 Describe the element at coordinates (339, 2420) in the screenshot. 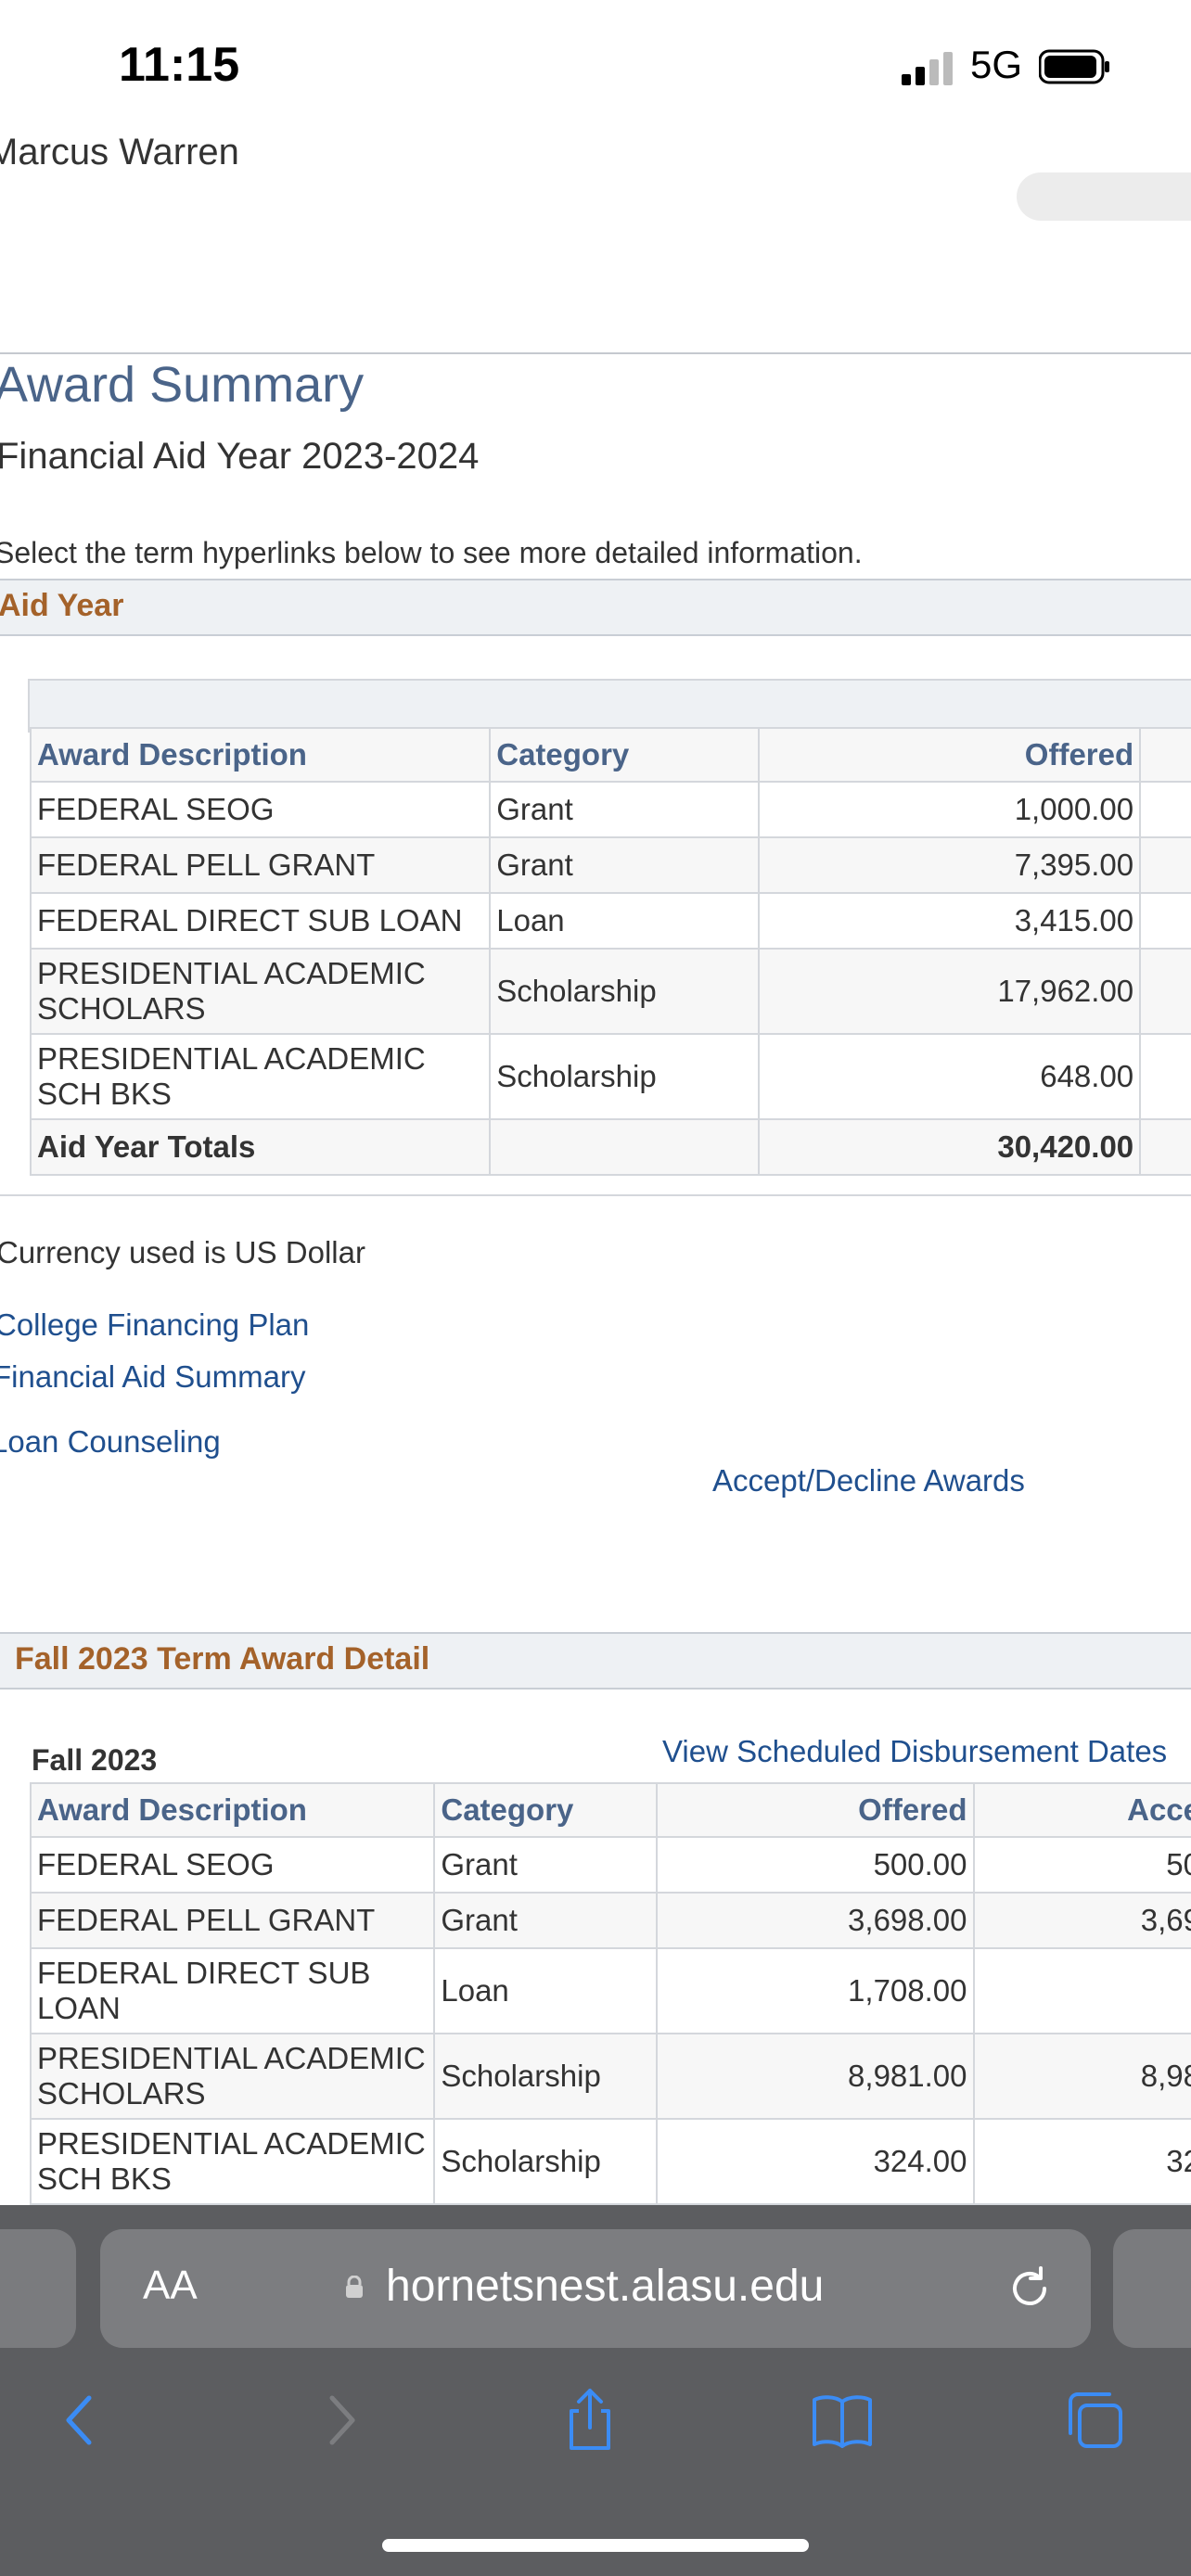

I see `forward-icon` at that location.